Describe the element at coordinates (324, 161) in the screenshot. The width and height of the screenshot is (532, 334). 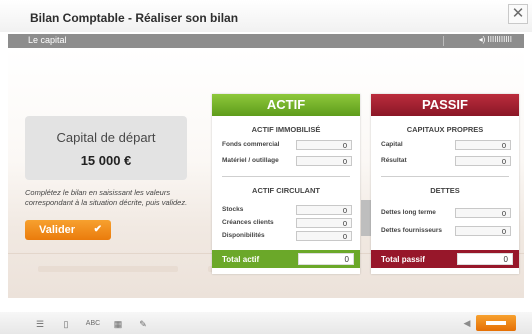
I see `materiel-outillage-input: 0` at that location.